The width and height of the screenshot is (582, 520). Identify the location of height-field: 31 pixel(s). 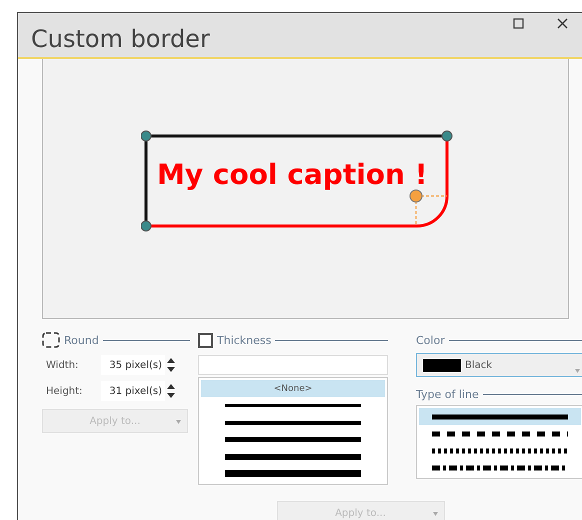
(133, 391).